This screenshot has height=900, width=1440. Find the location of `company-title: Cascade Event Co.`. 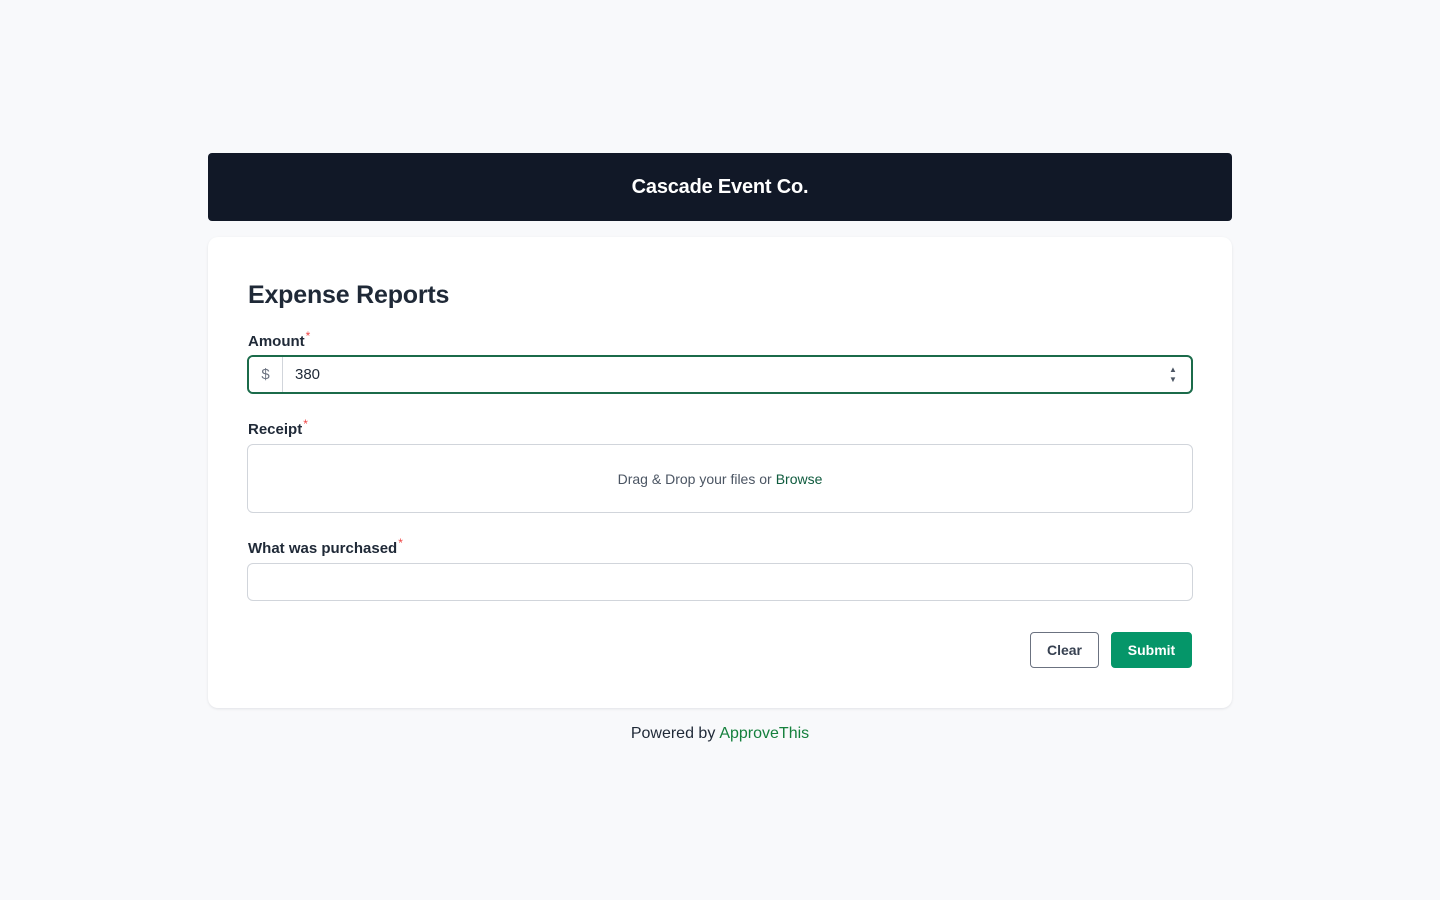

company-title: Cascade Event Co. is located at coordinates (720, 186).